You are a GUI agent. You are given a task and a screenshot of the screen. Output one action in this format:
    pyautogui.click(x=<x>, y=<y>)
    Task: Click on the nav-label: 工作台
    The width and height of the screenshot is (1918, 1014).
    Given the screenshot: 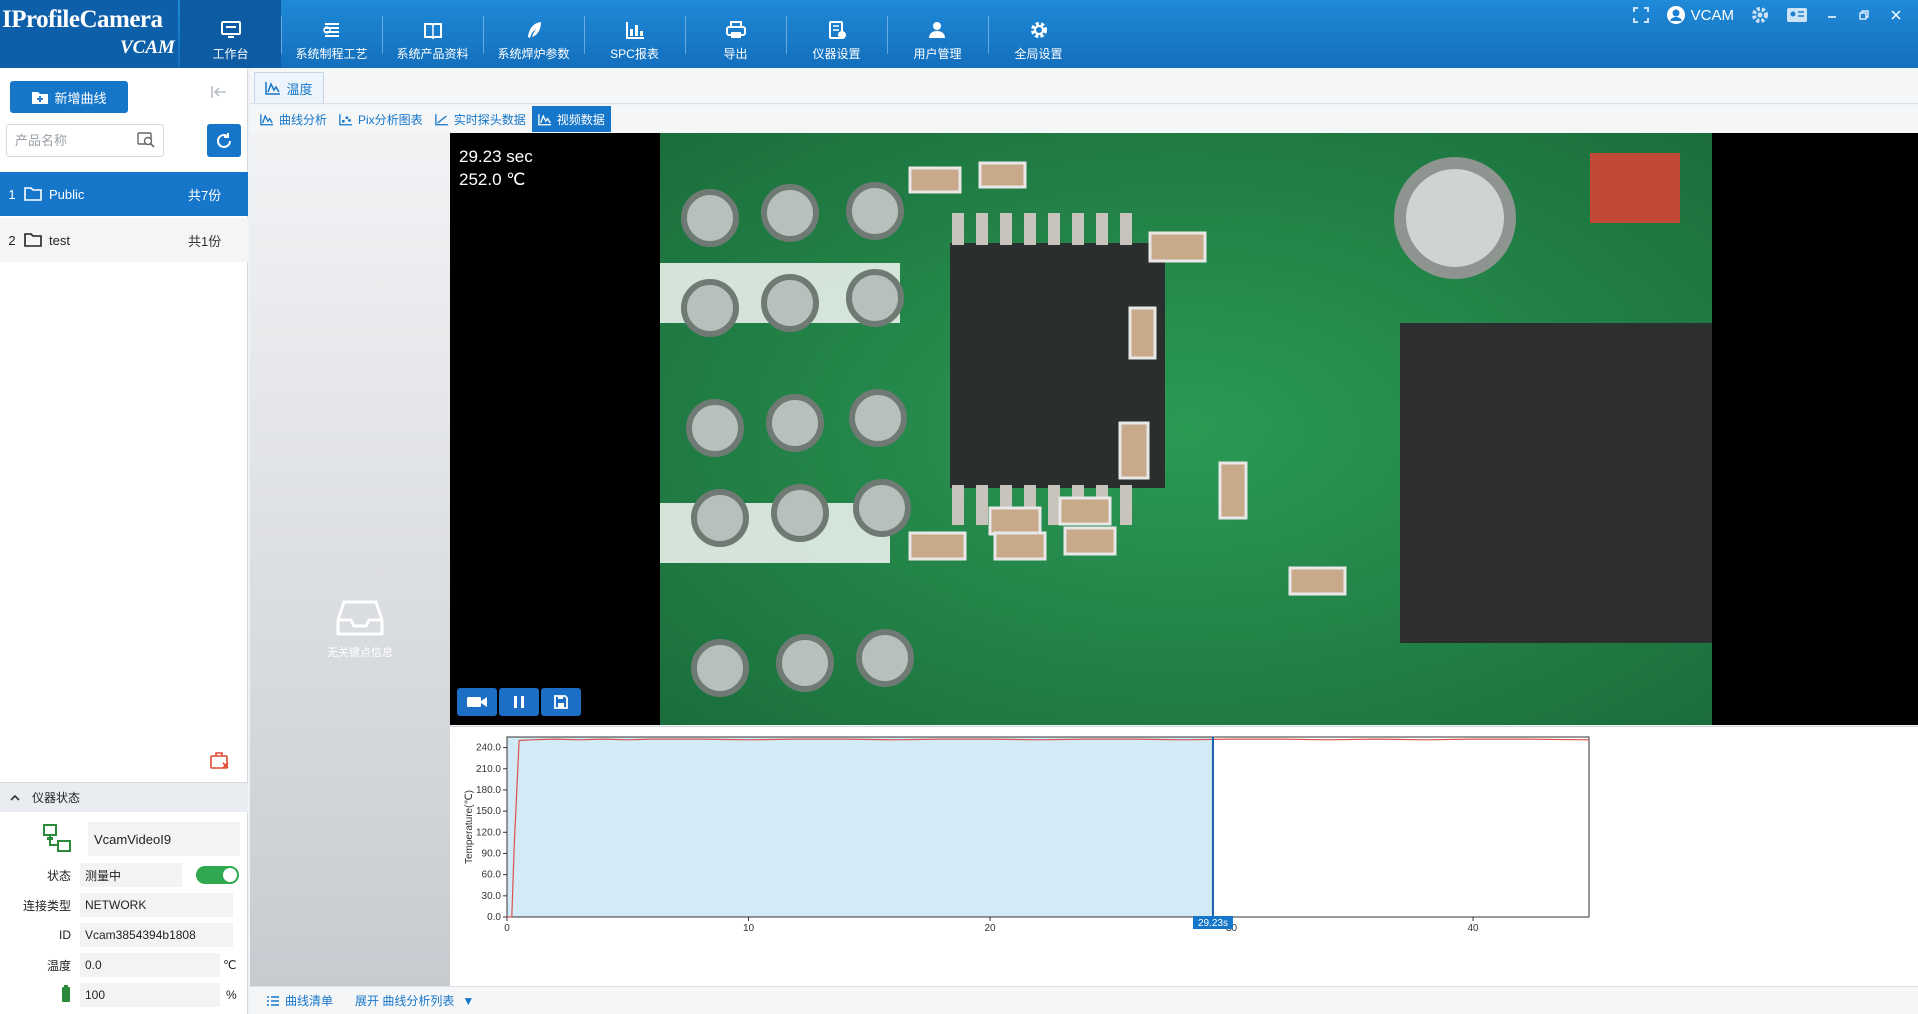 What is the action you would take?
    pyautogui.click(x=230, y=54)
    